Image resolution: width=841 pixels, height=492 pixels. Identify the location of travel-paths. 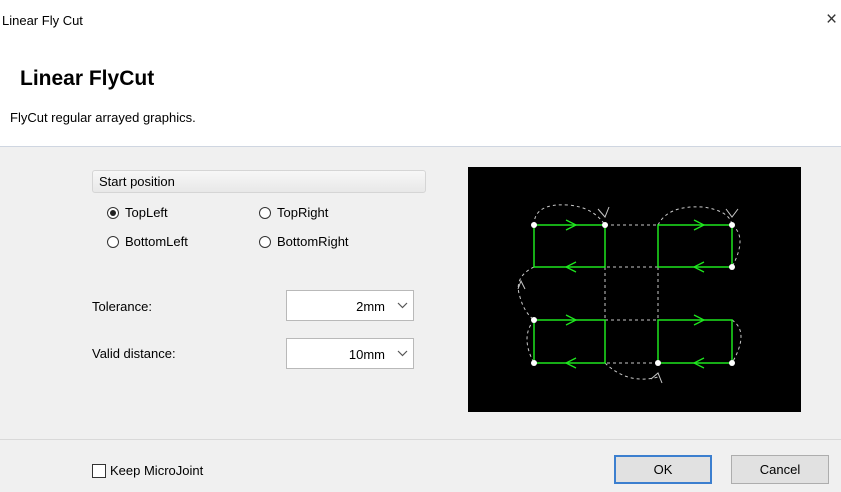
(629, 292).